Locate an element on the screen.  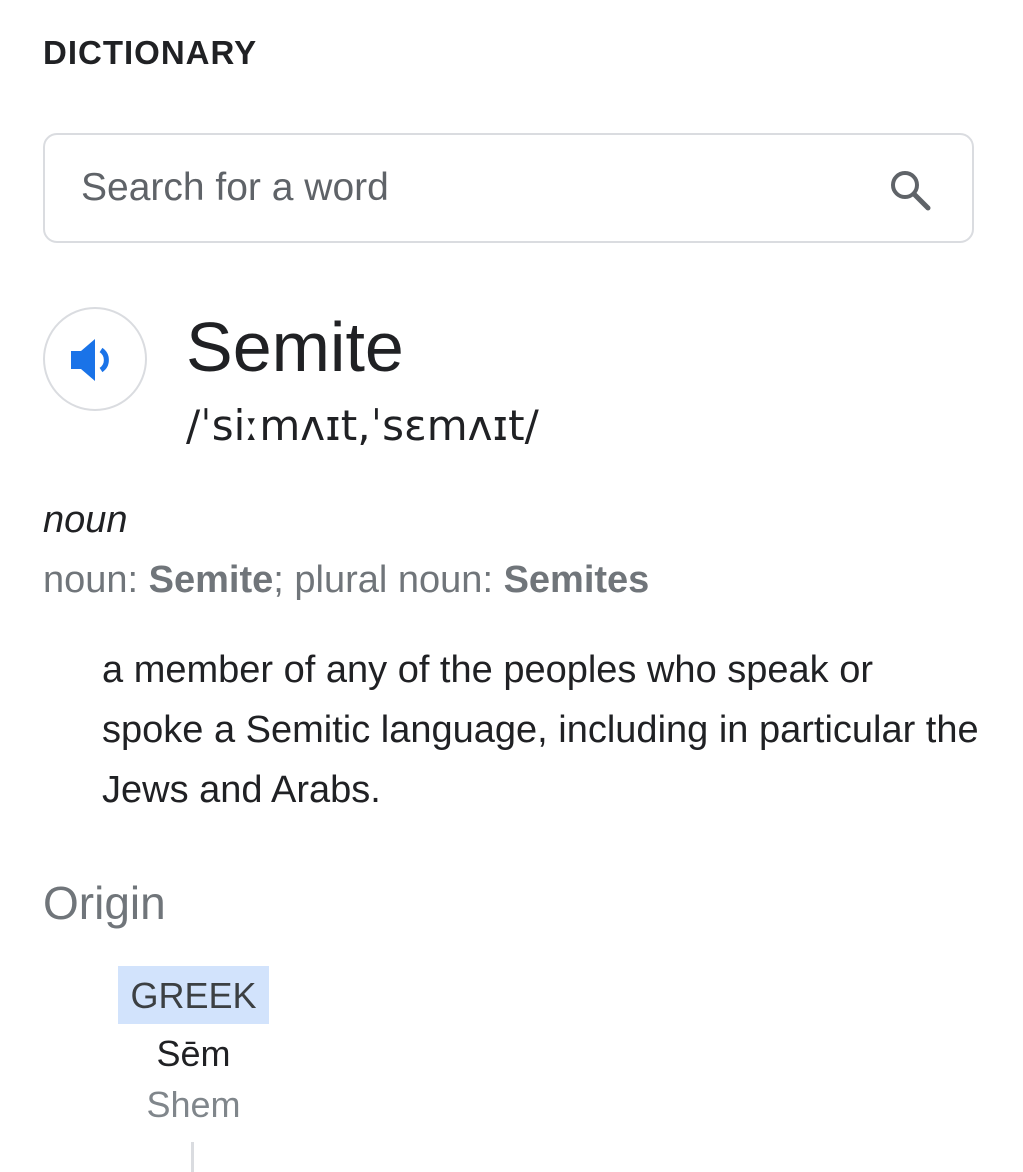
word-forms: noun: Semite; plural noun: Semites is located at coordinates (346, 580).